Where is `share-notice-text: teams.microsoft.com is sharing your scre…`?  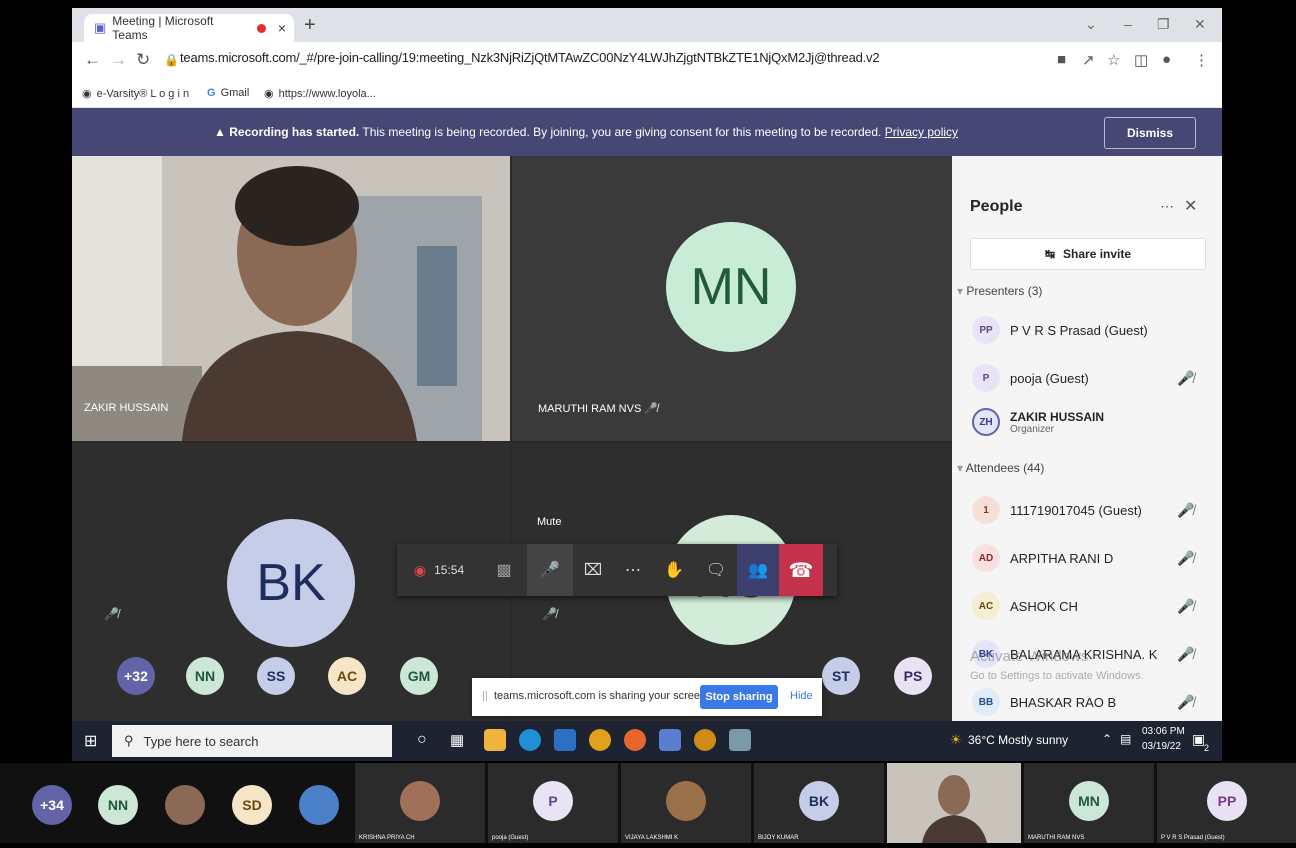 share-notice-text: teams.microsoft.com is sharing your scre… is located at coordinates (602, 696).